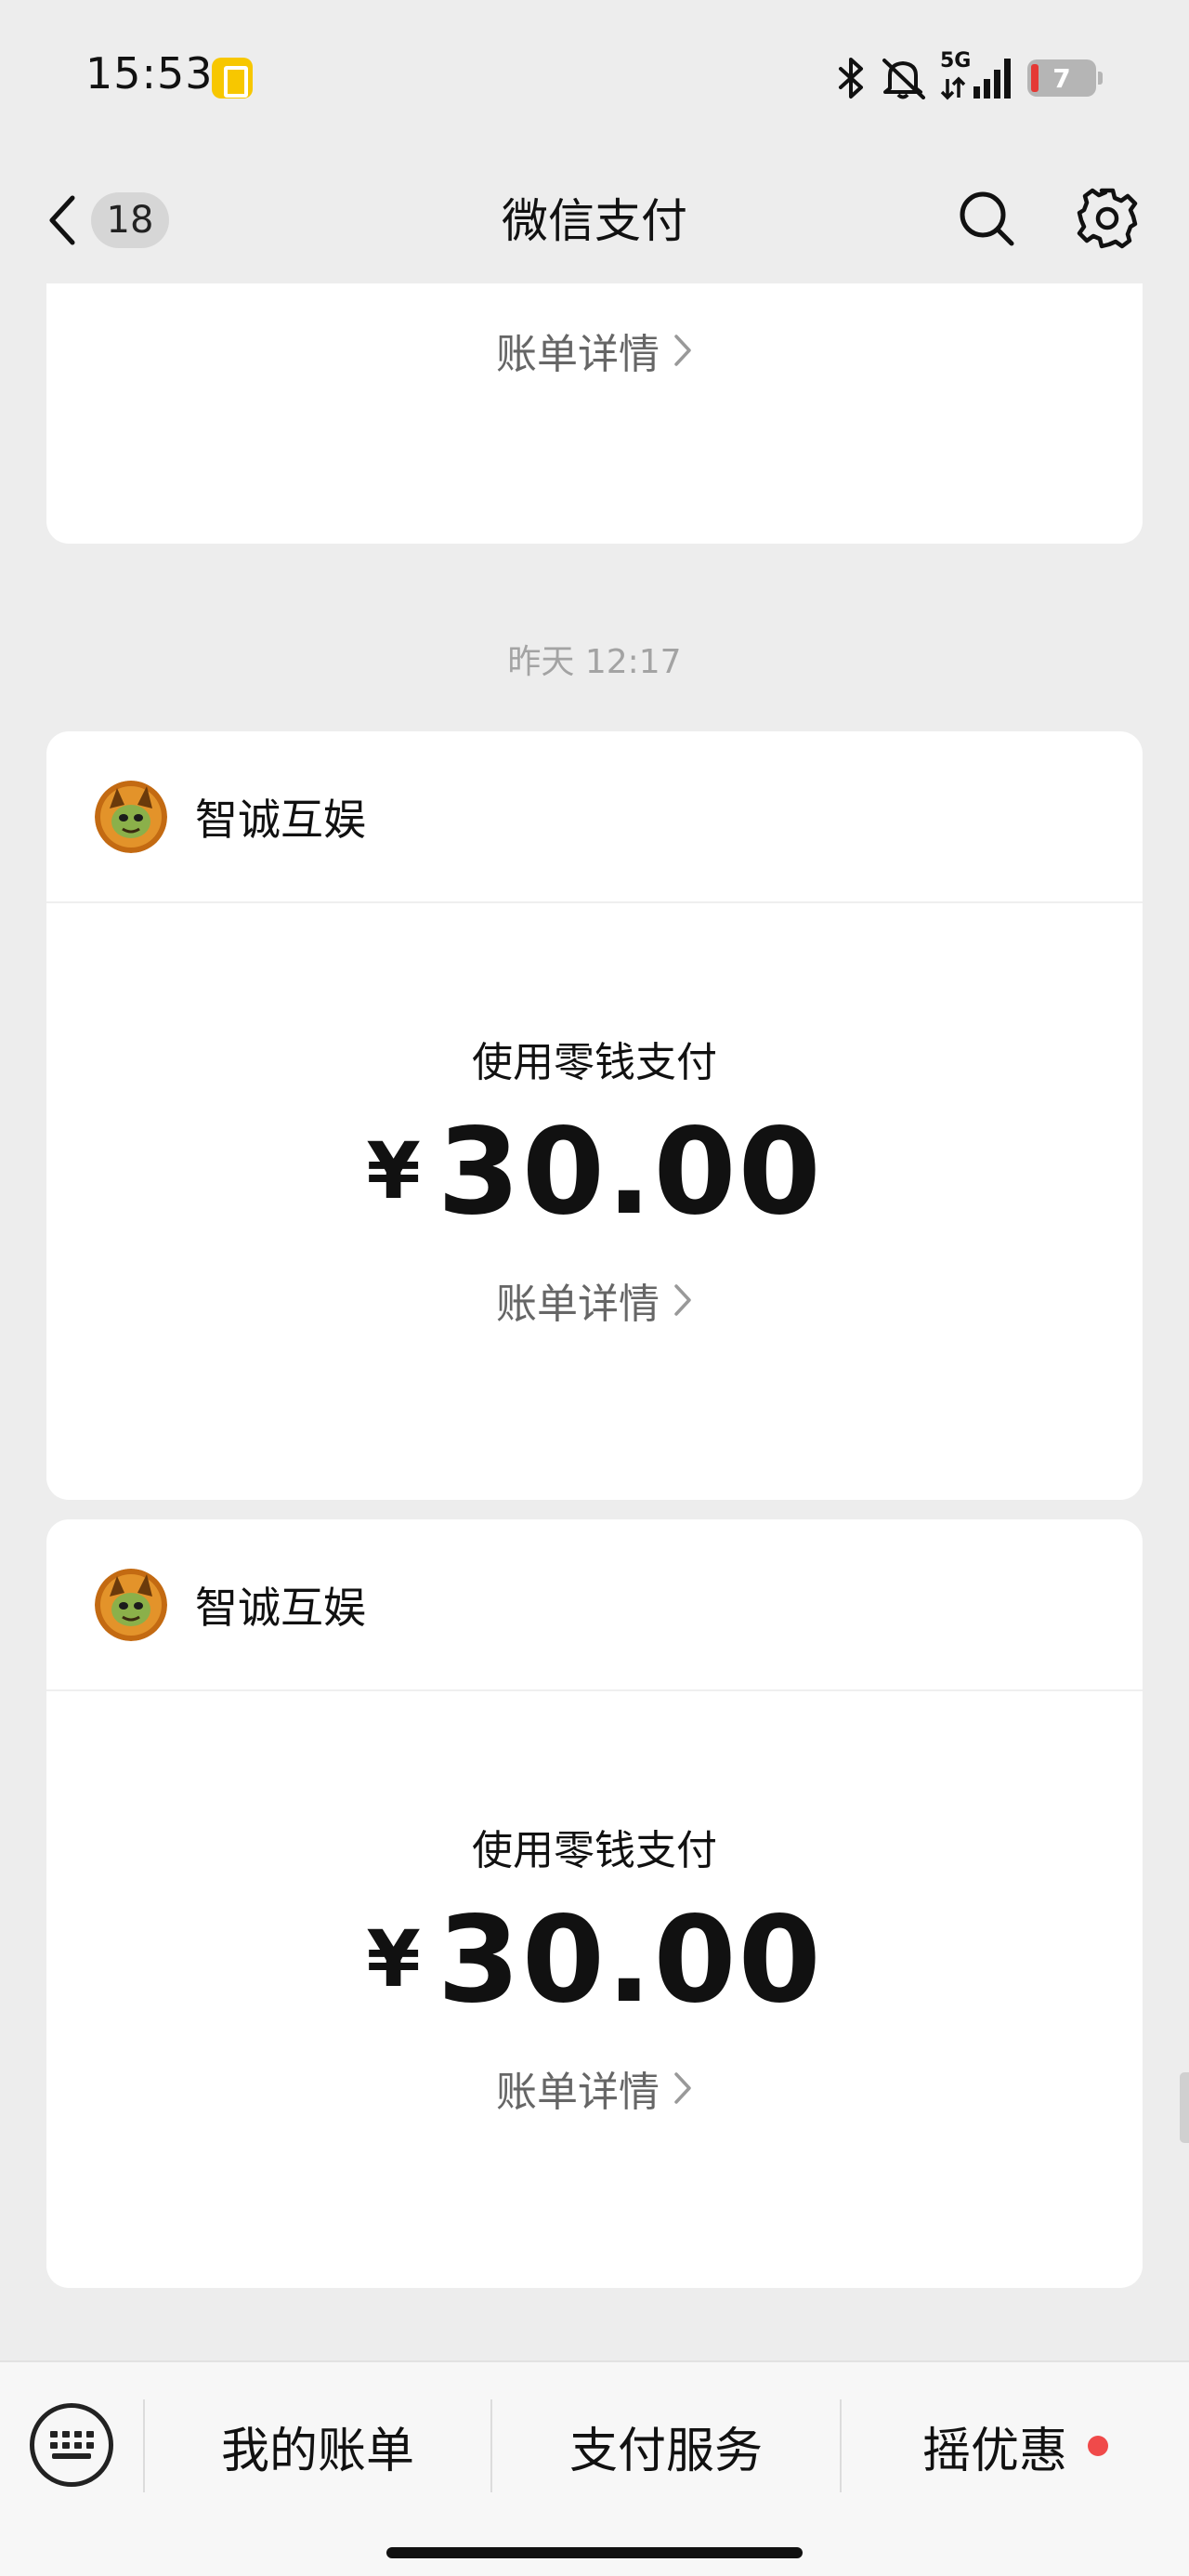  Describe the element at coordinates (1184, 2107) in the screenshot. I see `scrollbar` at that location.